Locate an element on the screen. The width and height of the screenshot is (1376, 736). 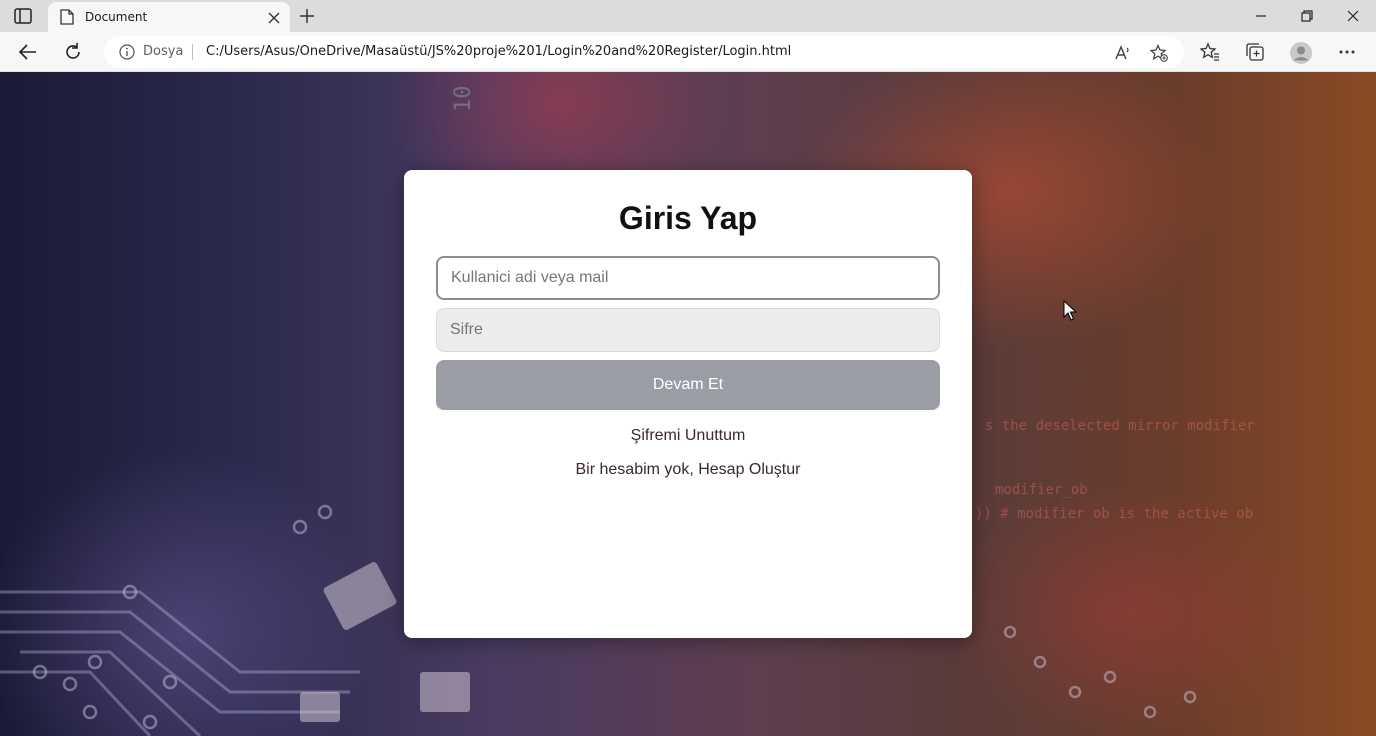
maximize-button is located at coordinates (1307, 16).